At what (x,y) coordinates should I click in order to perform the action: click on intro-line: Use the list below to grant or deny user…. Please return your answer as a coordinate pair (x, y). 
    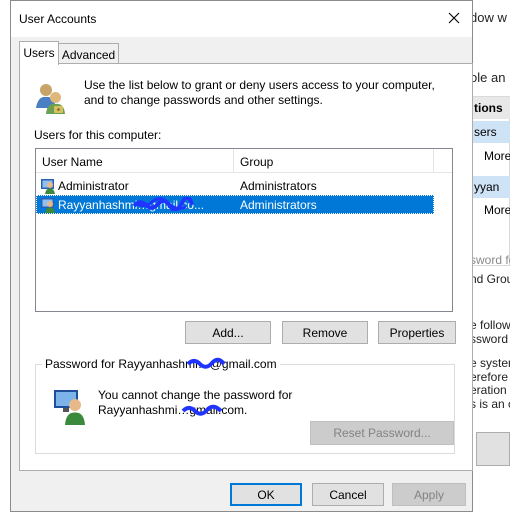
    Looking at the image, I should click on (259, 85).